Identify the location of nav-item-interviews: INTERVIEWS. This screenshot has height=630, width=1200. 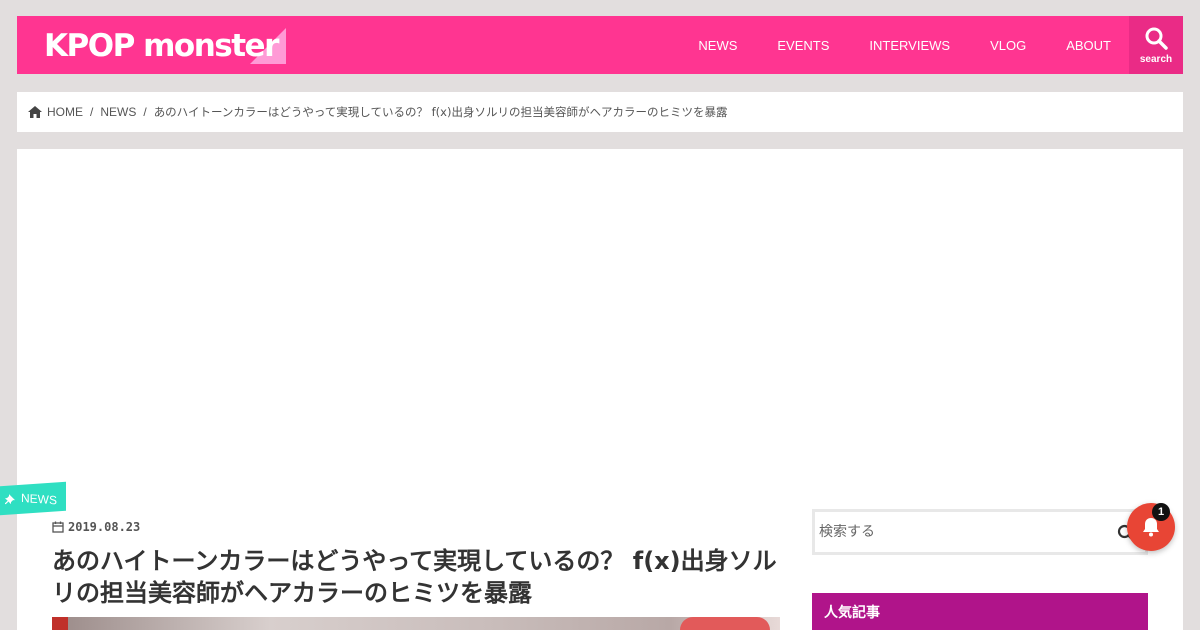
(909, 45).